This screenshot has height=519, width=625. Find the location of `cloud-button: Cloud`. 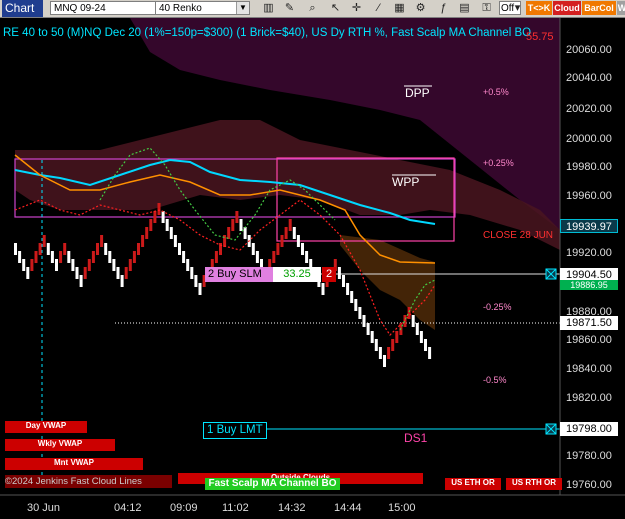

cloud-button: Cloud is located at coordinates (567, 8).